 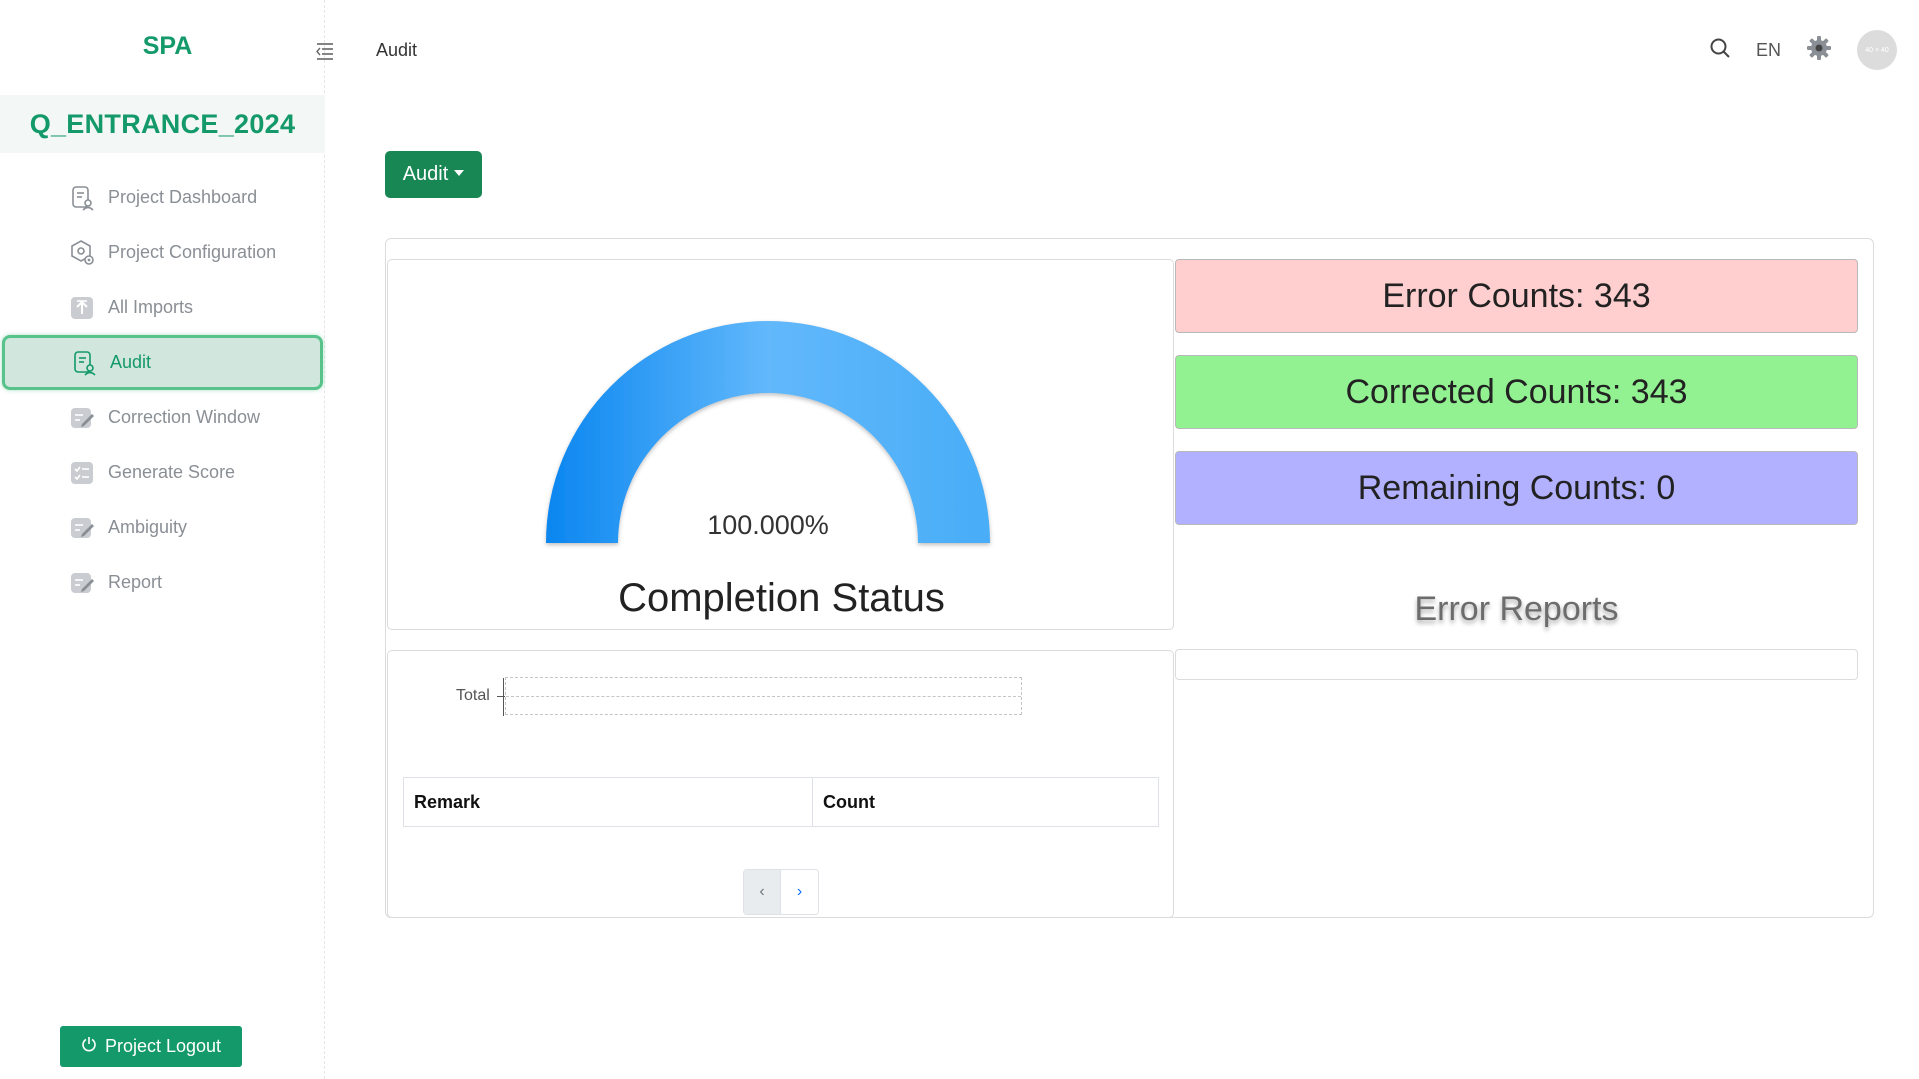 I want to click on remaining-counts-box: Remaining Counts: 0, so click(x=1516, y=488).